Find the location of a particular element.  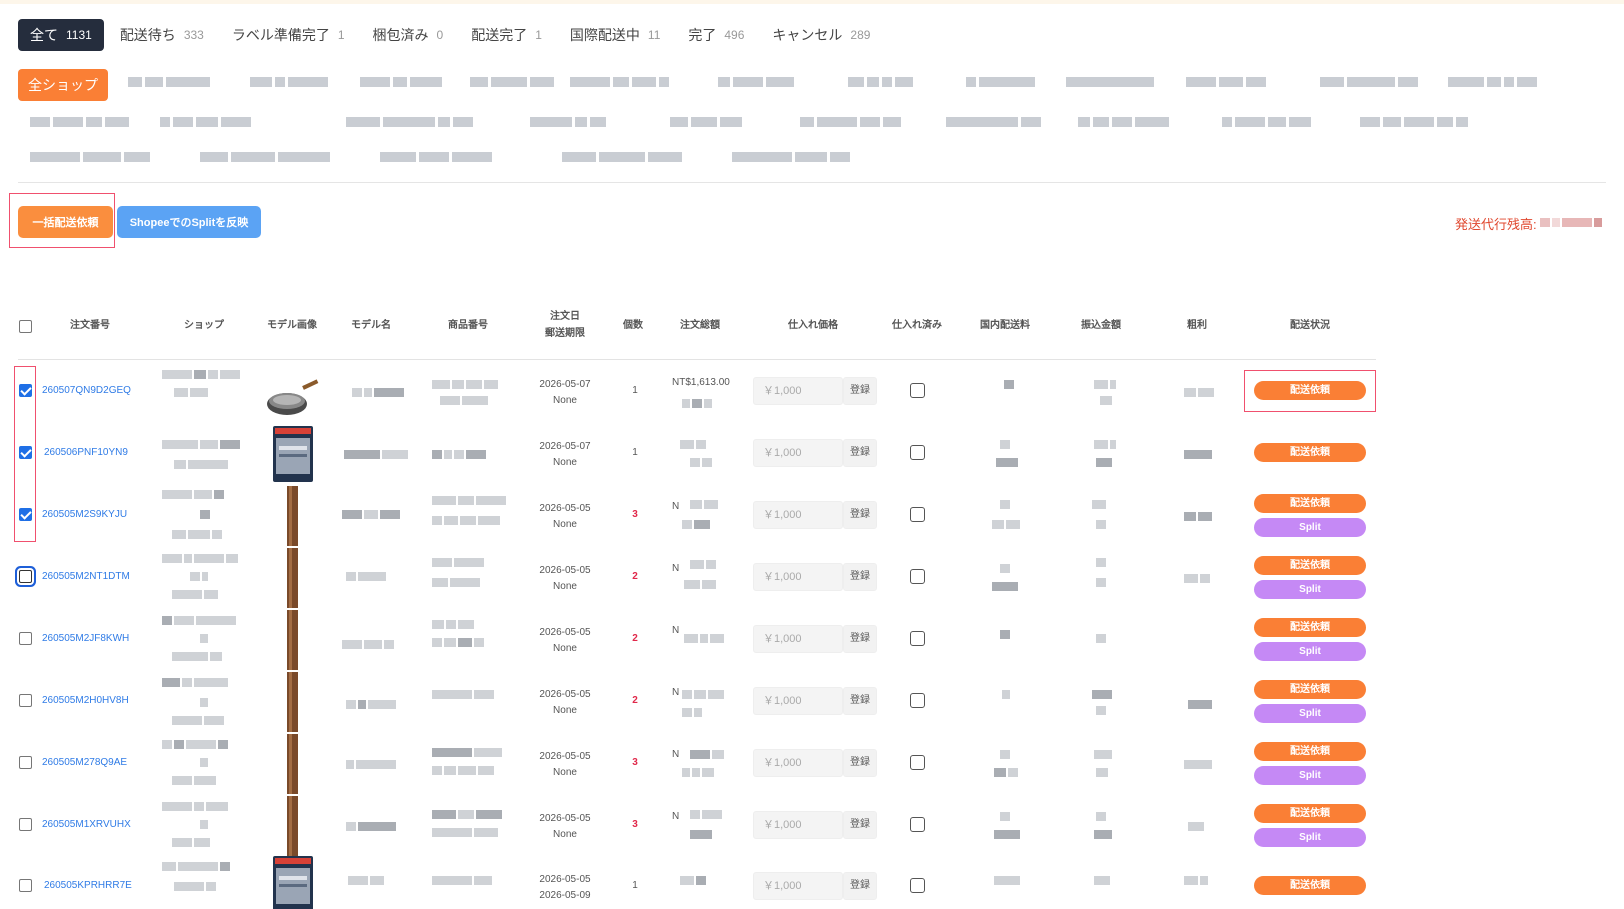

tab-awaiting-shipment: 配送待ち 333 is located at coordinates (162, 35).